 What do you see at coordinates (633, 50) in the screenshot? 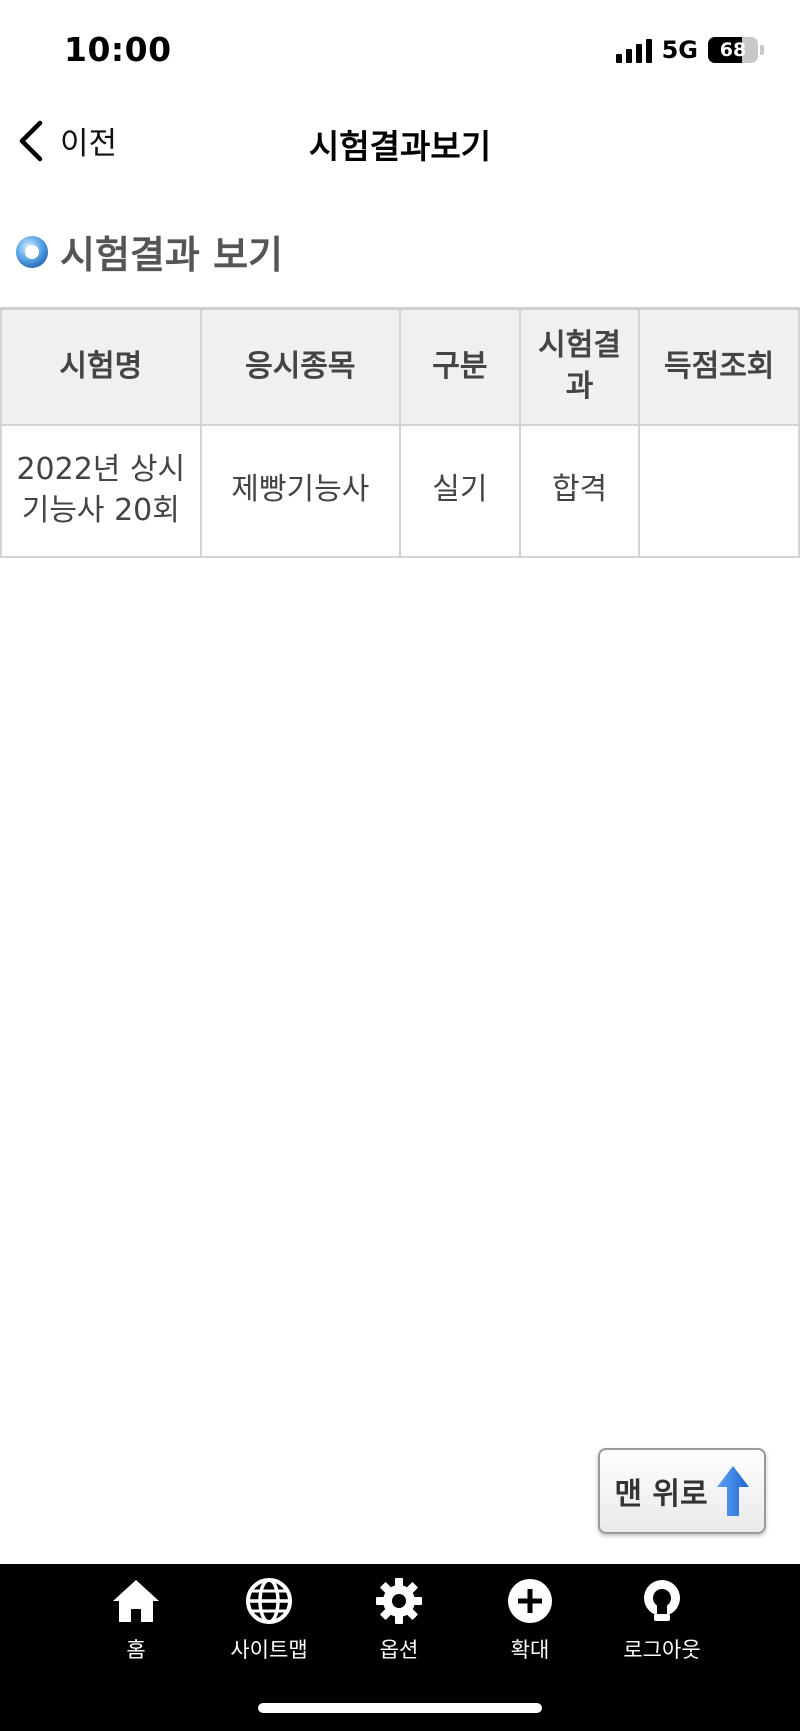
I see `signal-icon` at bounding box center [633, 50].